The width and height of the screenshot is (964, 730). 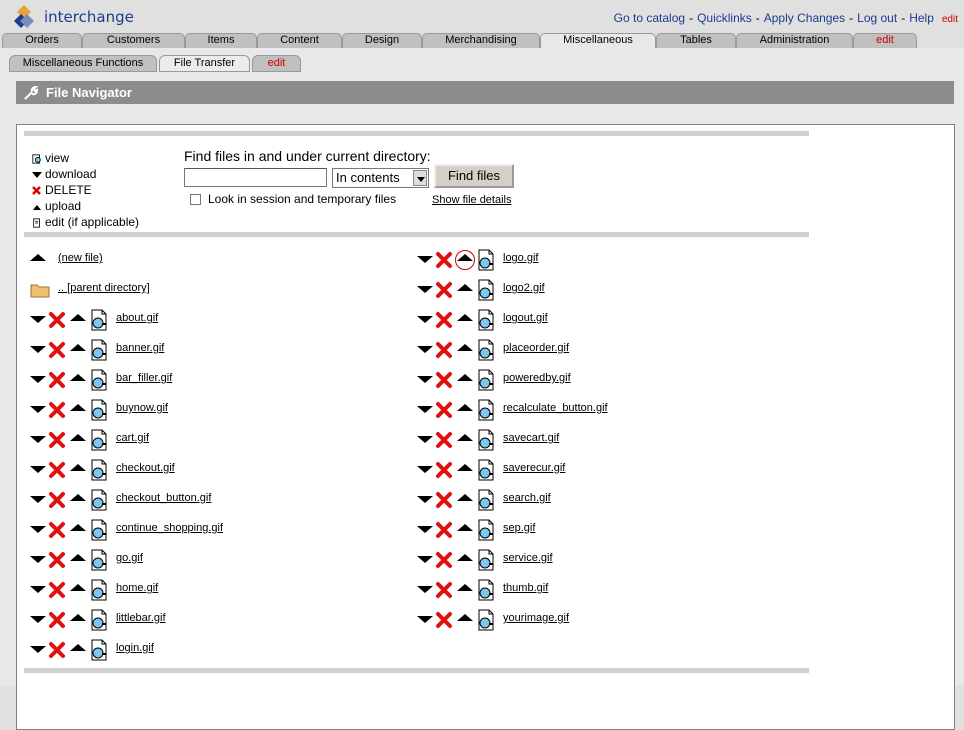 What do you see at coordinates (536, 618) in the screenshot?
I see `file-name-link: yourimage.gif` at bounding box center [536, 618].